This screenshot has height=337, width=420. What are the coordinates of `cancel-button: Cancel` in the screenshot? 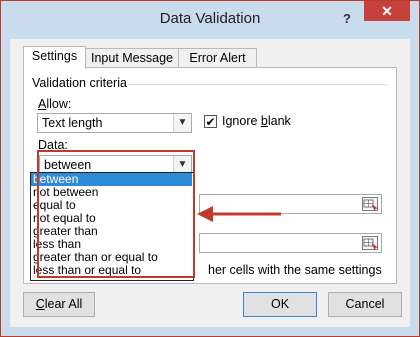 It's located at (365, 304).